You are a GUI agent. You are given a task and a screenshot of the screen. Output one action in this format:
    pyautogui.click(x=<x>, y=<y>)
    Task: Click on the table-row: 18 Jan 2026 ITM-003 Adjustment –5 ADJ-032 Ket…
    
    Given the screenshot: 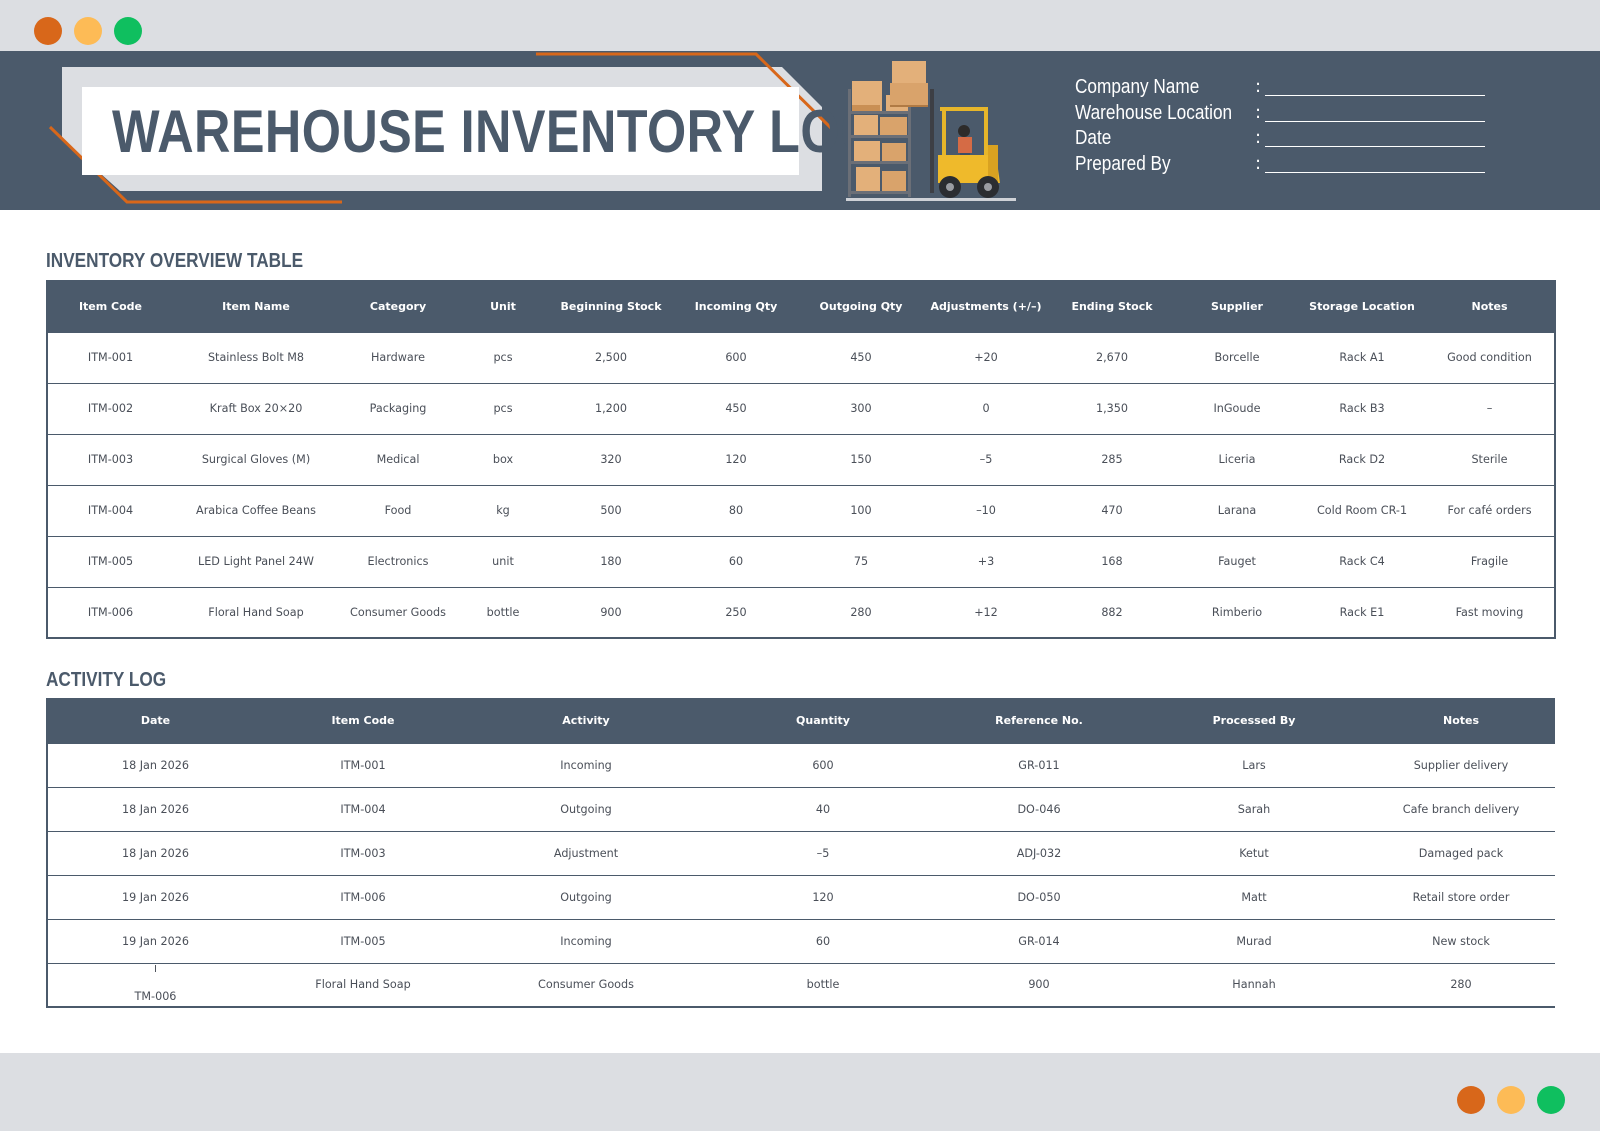 What is the action you would take?
    pyautogui.click(x=801, y=852)
    